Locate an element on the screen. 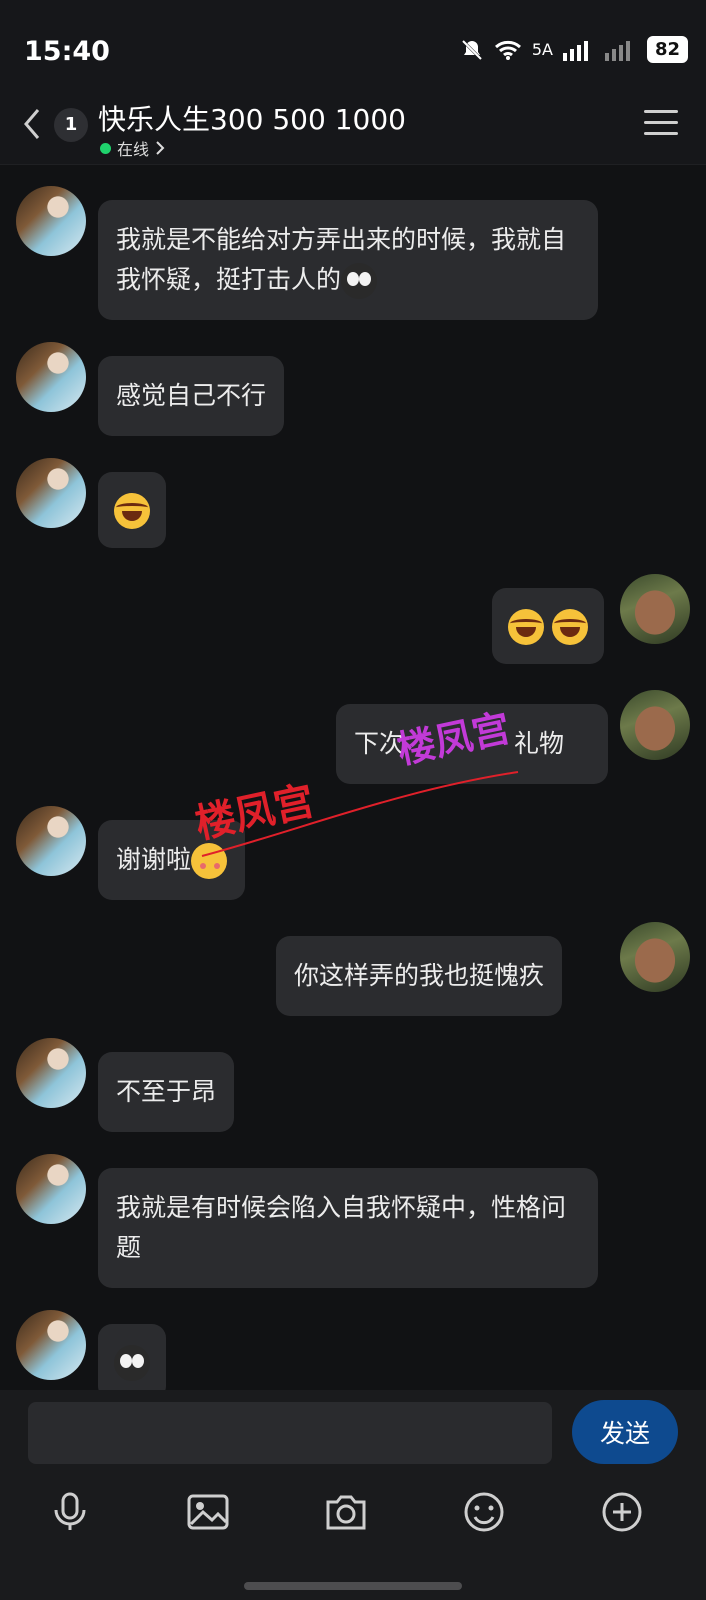  message-bubble: 我就是不能给对方弄出来的时候，我就自我怀疑，挺打击人的 is located at coordinates (348, 260).